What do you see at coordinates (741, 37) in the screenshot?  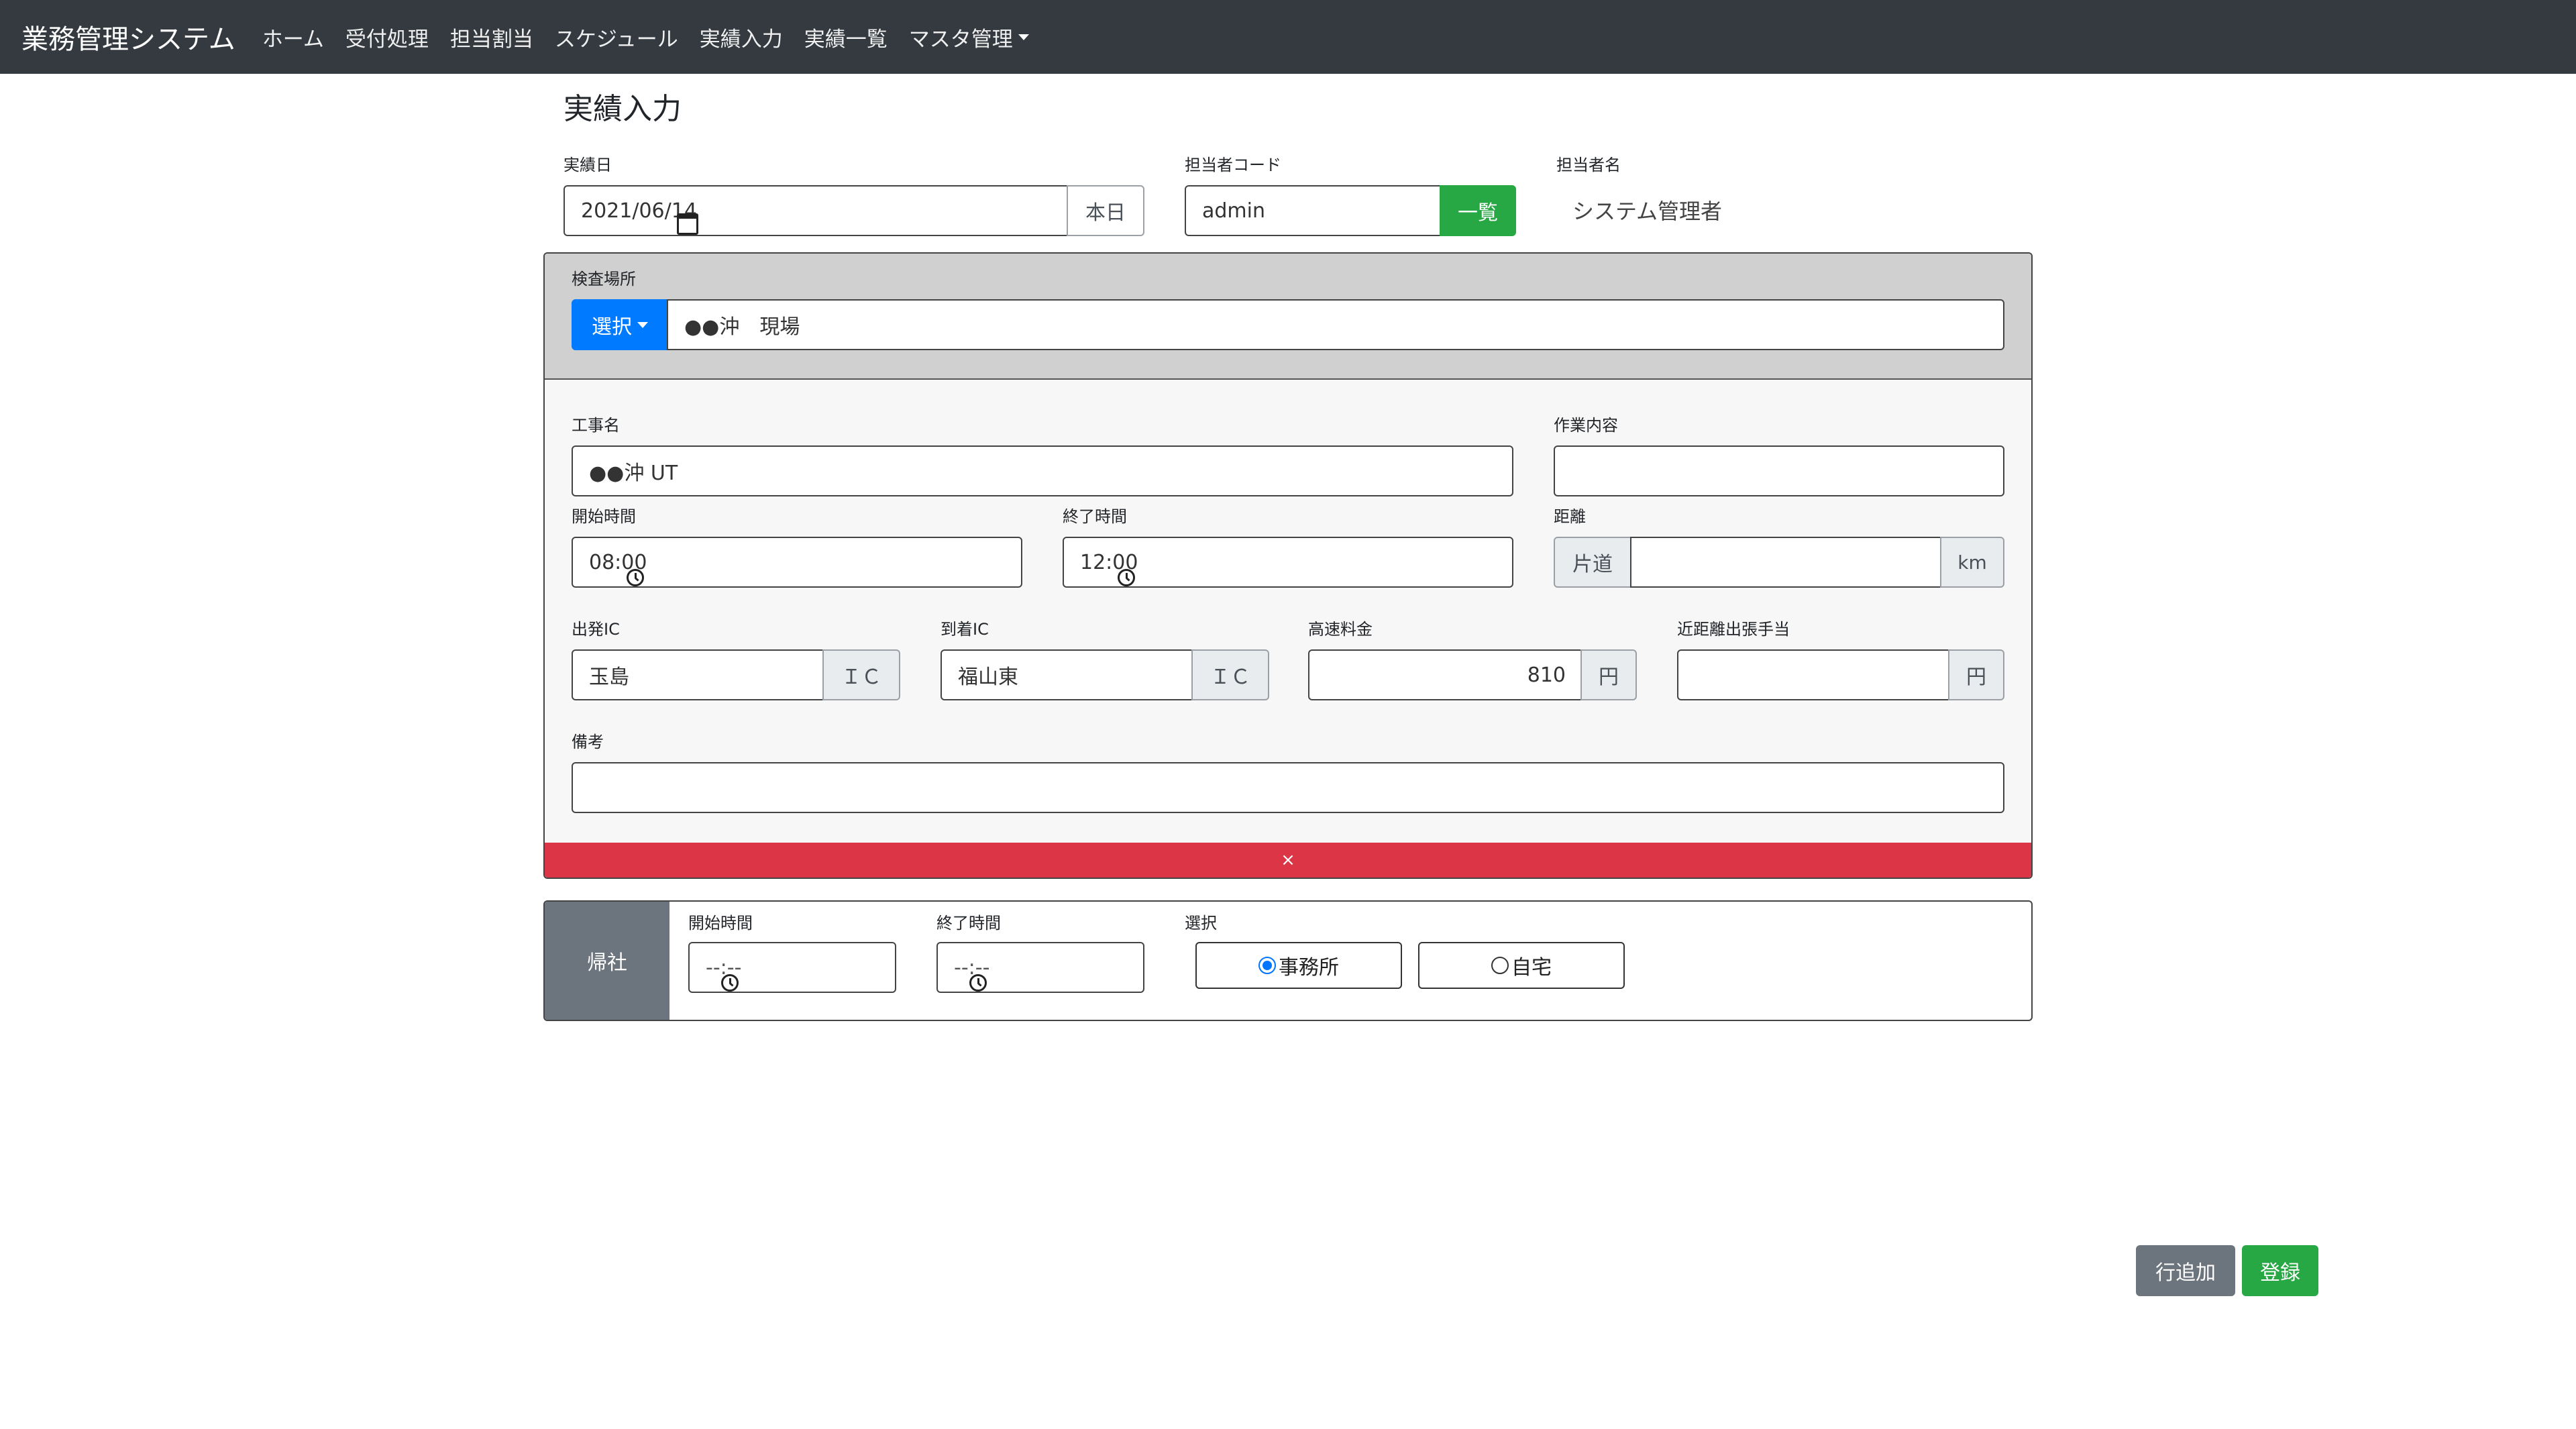 I see `nav-results-input: 実績入力` at bounding box center [741, 37].